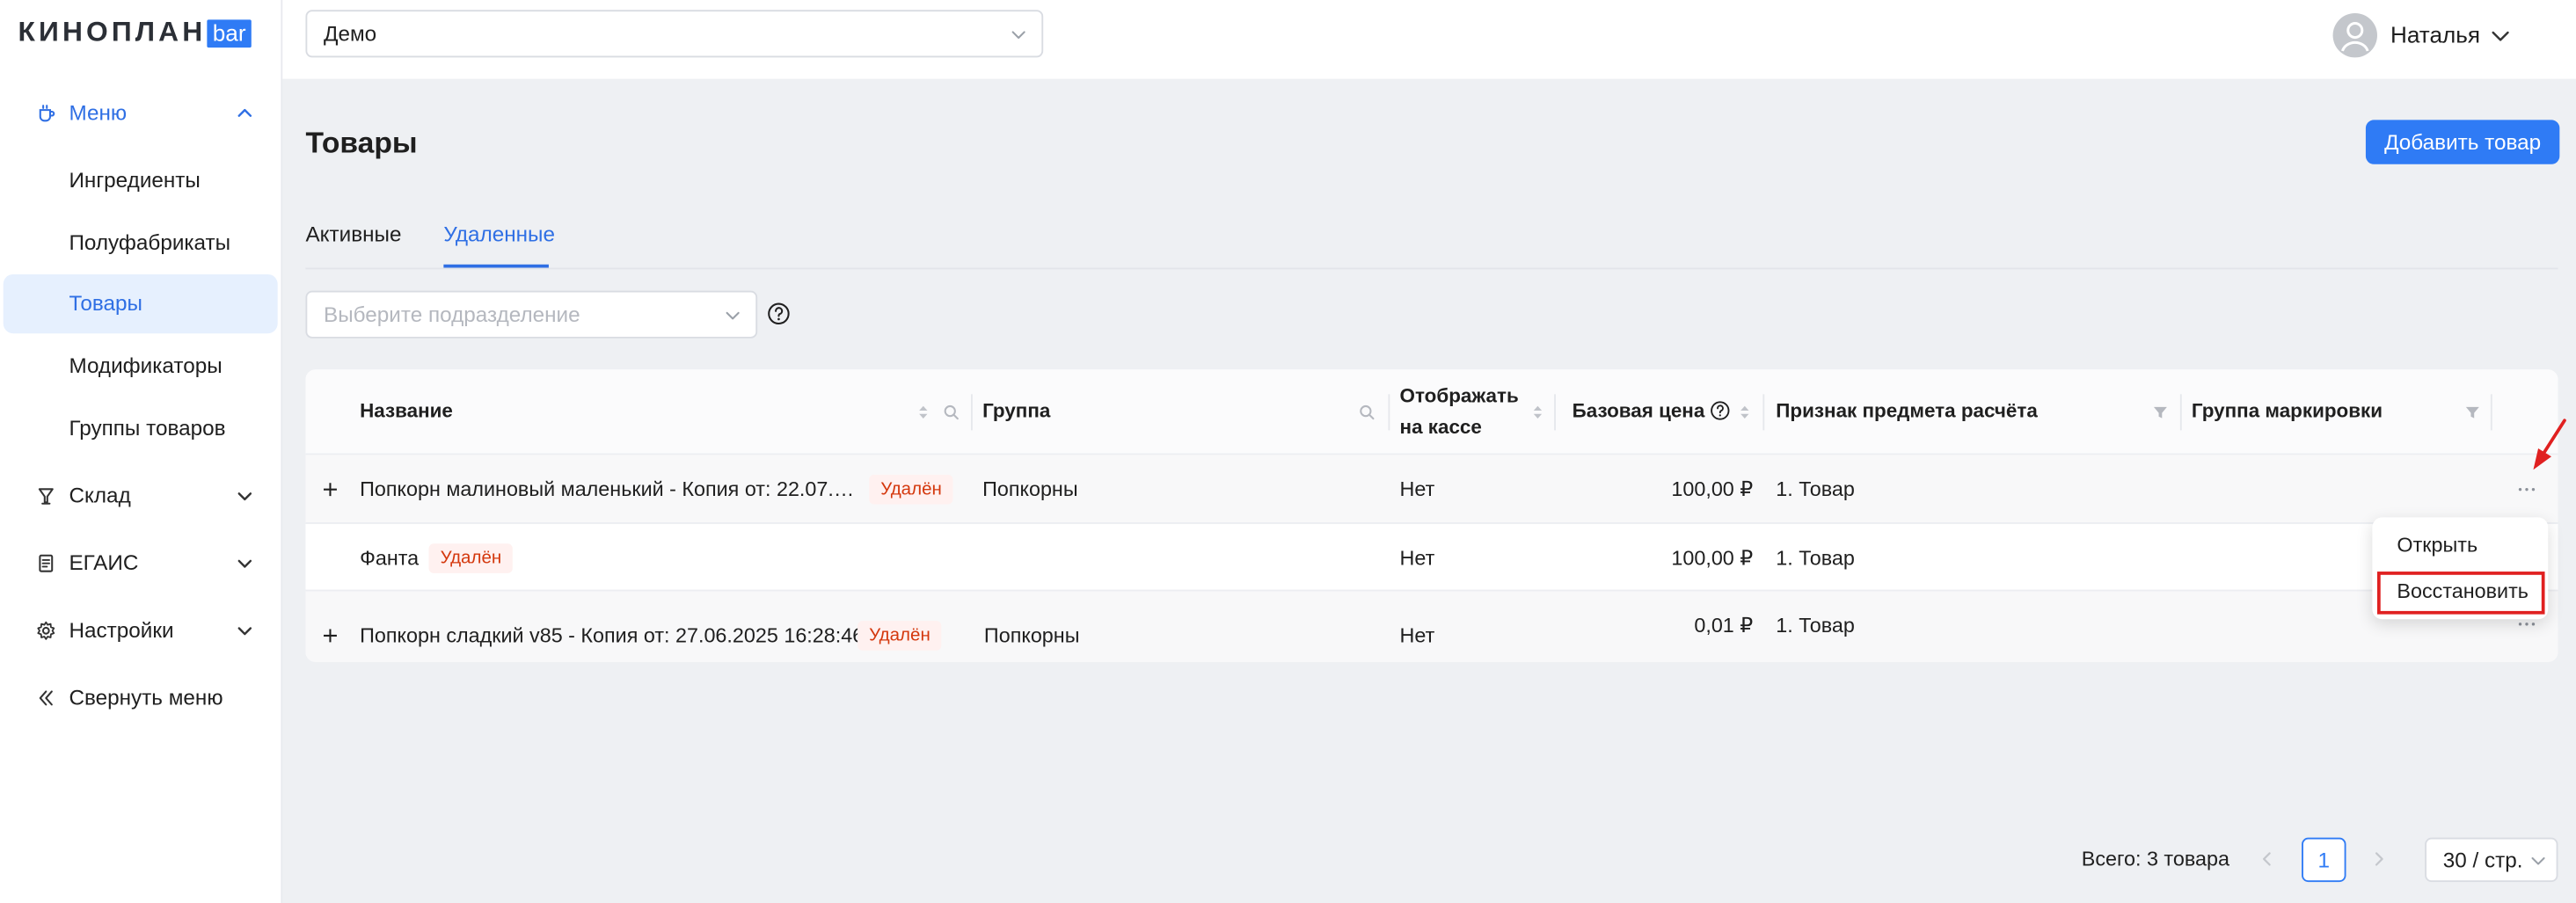 The width and height of the screenshot is (2576, 903). I want to click on column-header-show-at-pos-line2: на кассе, so click(1440, 427).